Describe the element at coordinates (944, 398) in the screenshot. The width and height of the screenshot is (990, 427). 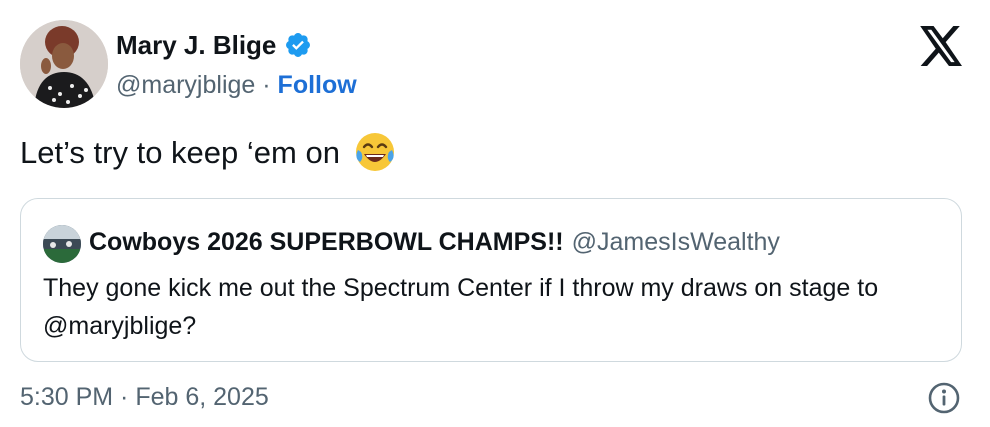
I see `info-icon` at that location.